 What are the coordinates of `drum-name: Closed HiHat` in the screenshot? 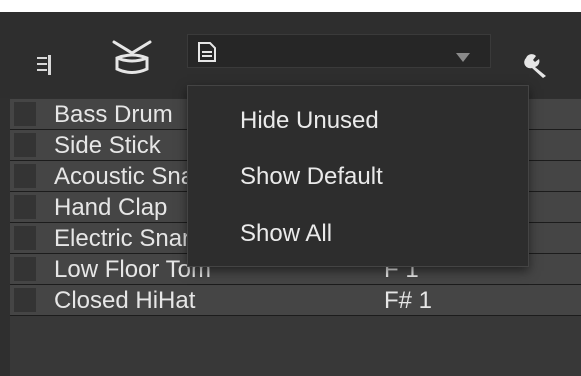 It's located at (125, 300).